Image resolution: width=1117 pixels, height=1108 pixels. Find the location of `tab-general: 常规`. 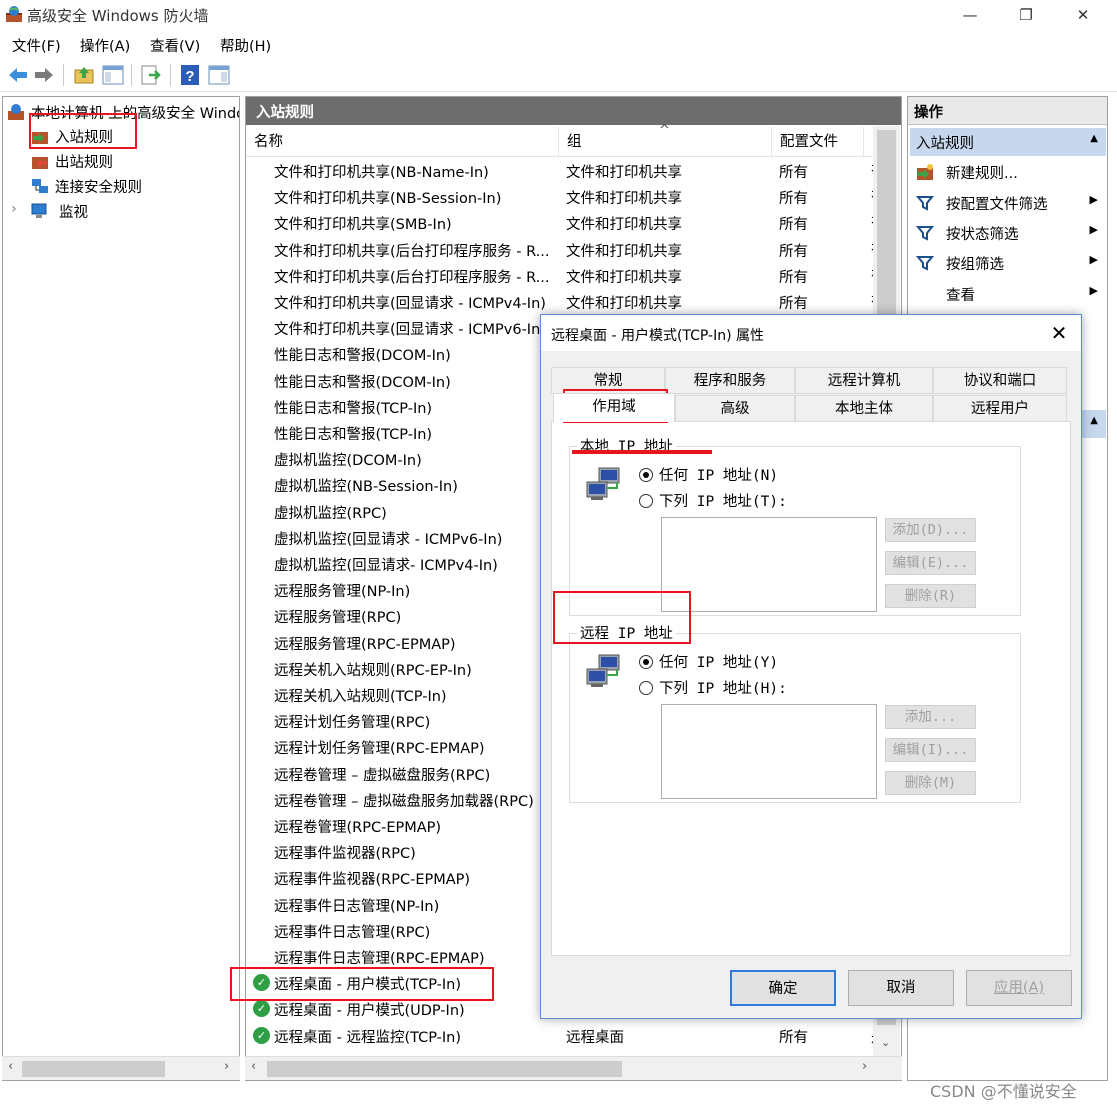

tab-general: 常规 is located at coordinates (608, 380).